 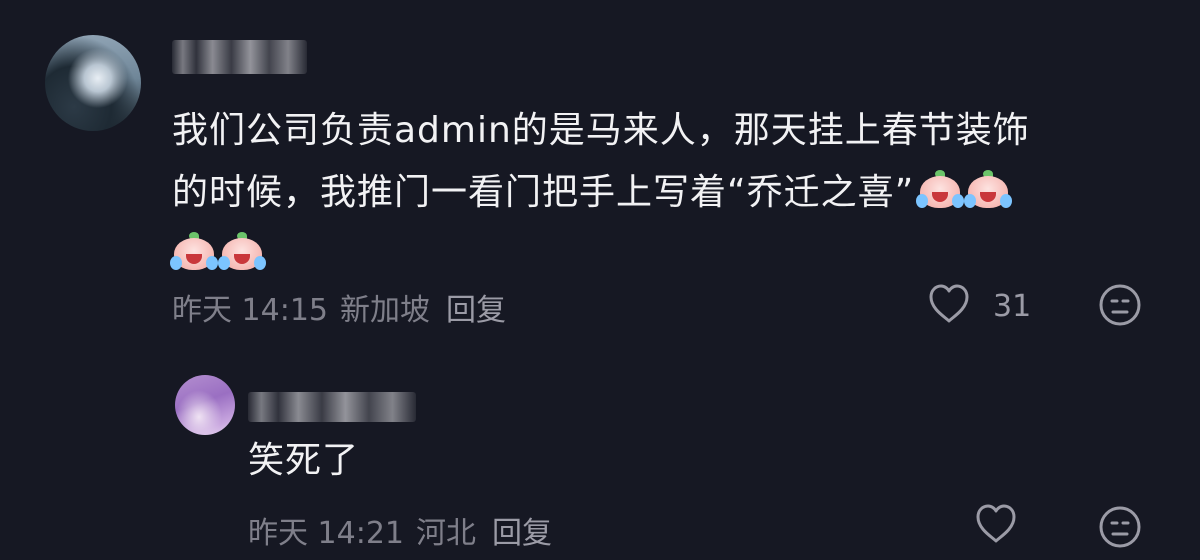 I want to click on comment-meta: 昨天 14:21 河北 回复, so click(x=406, y=530).